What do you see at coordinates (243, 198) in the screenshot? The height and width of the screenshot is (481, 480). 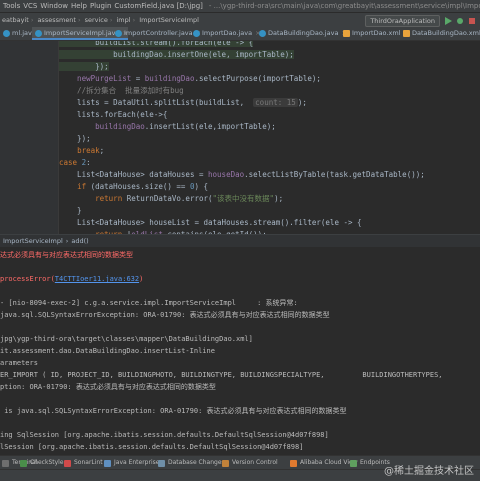 I see `code-token: "该表中没有数据"` at bounding box center [243, 198].